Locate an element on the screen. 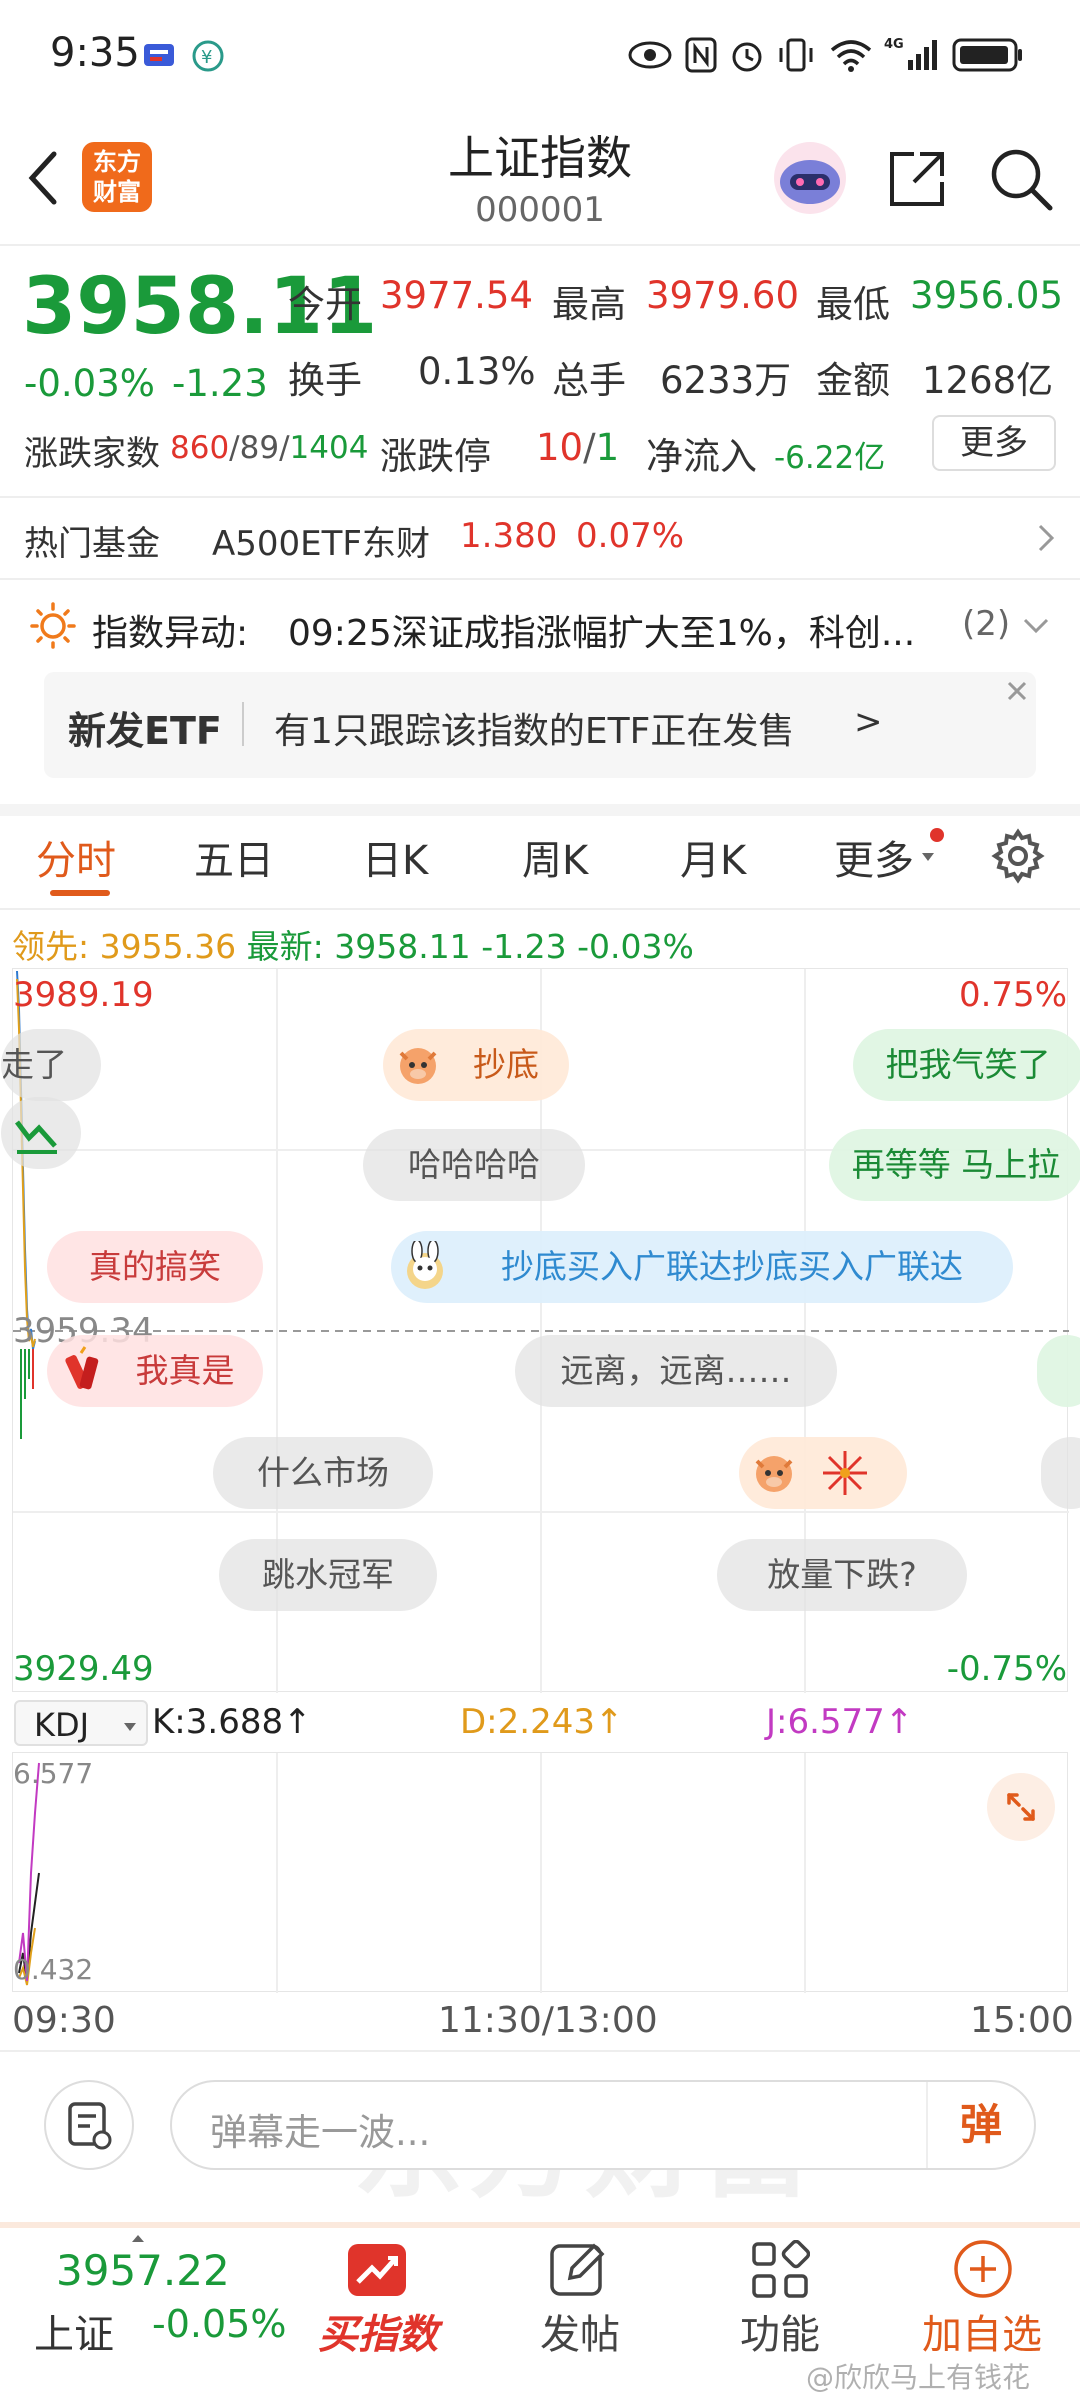  add-watch-icon is located at coordinates (983, 2271).